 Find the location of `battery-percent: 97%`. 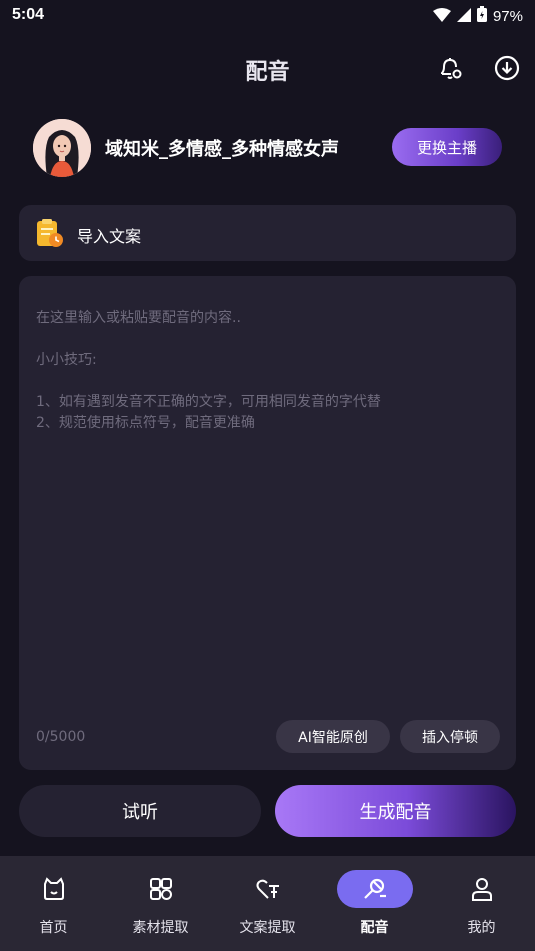

battery-percent: 97% is located at coordinates (507, 16).